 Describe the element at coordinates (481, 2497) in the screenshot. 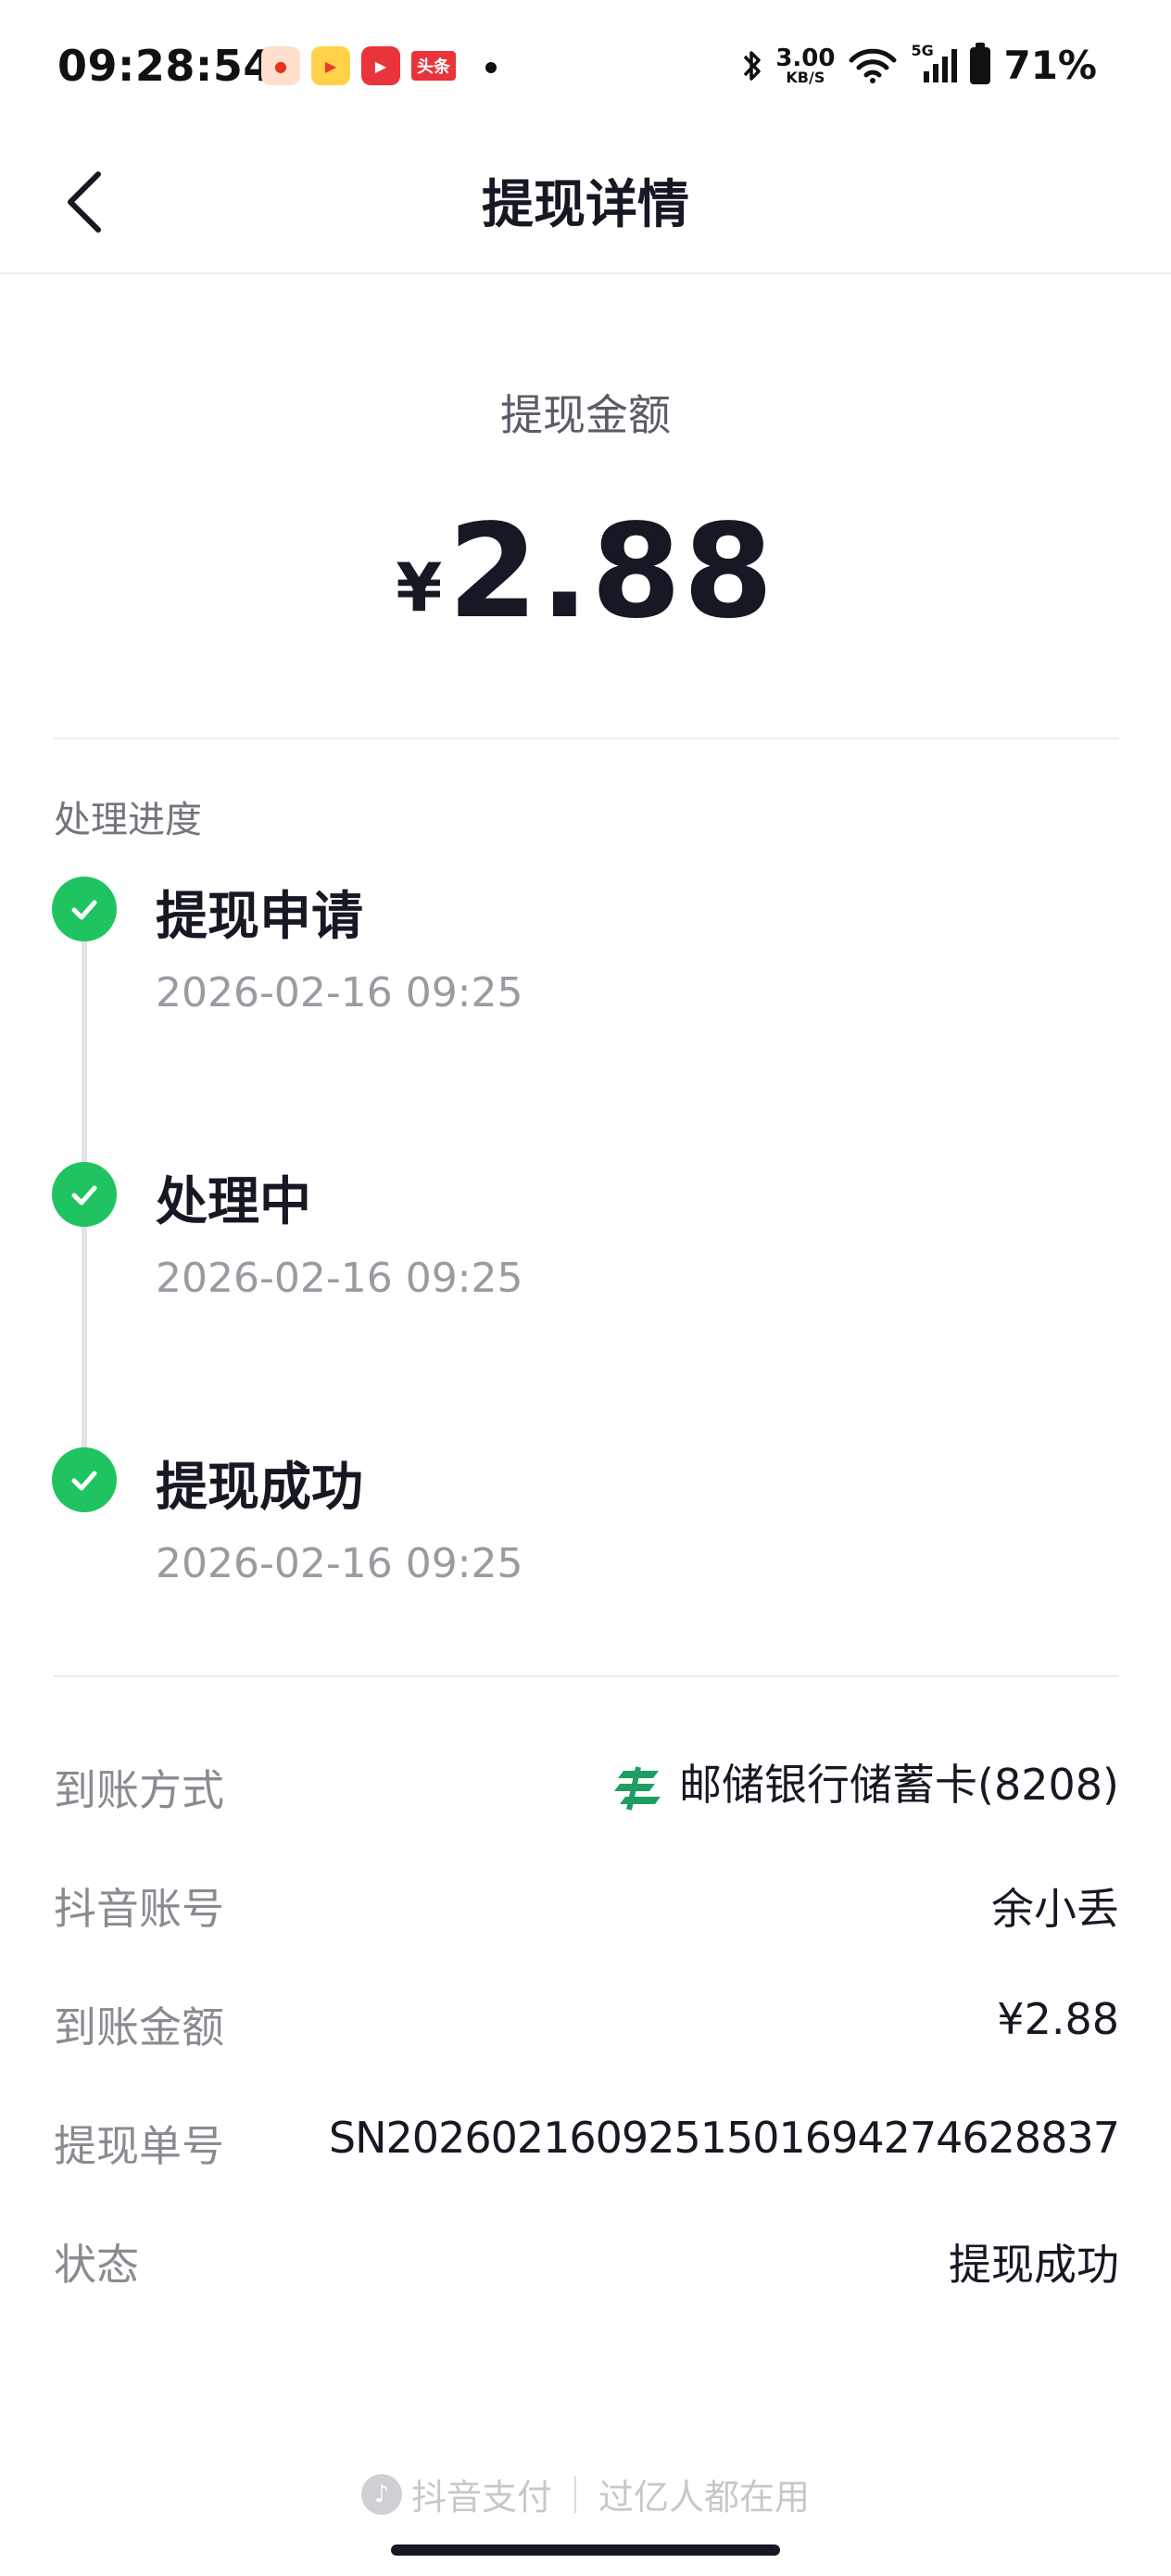

I see `footer-brand: 抖音支付` at that location.